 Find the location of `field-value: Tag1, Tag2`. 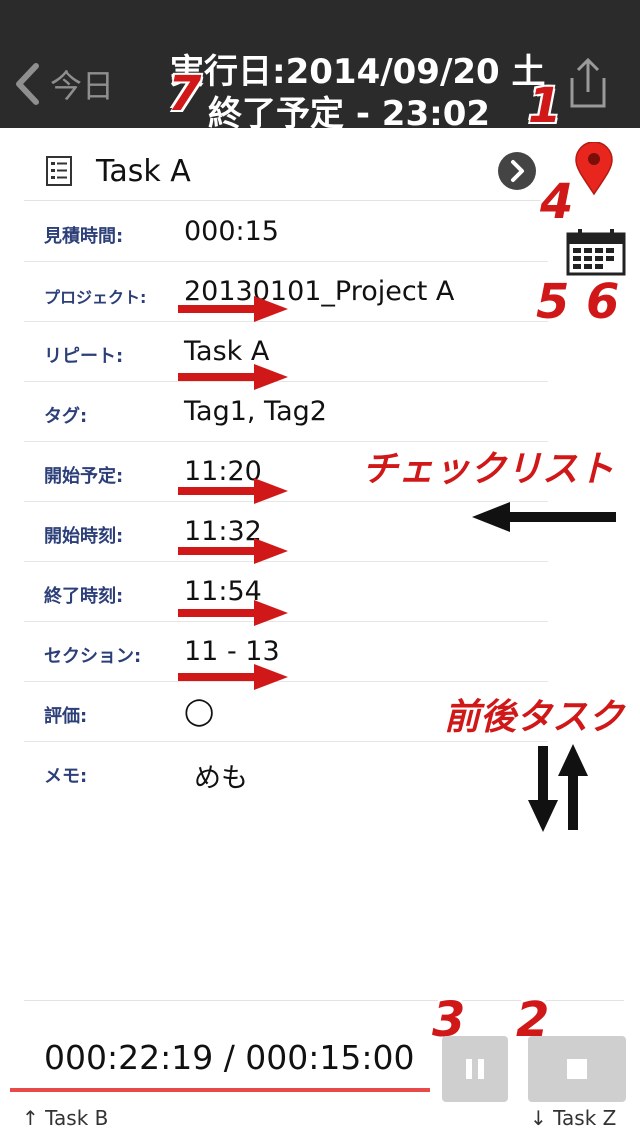

field-value: Tag1, Tag2 is located at coordinates (255, 411).